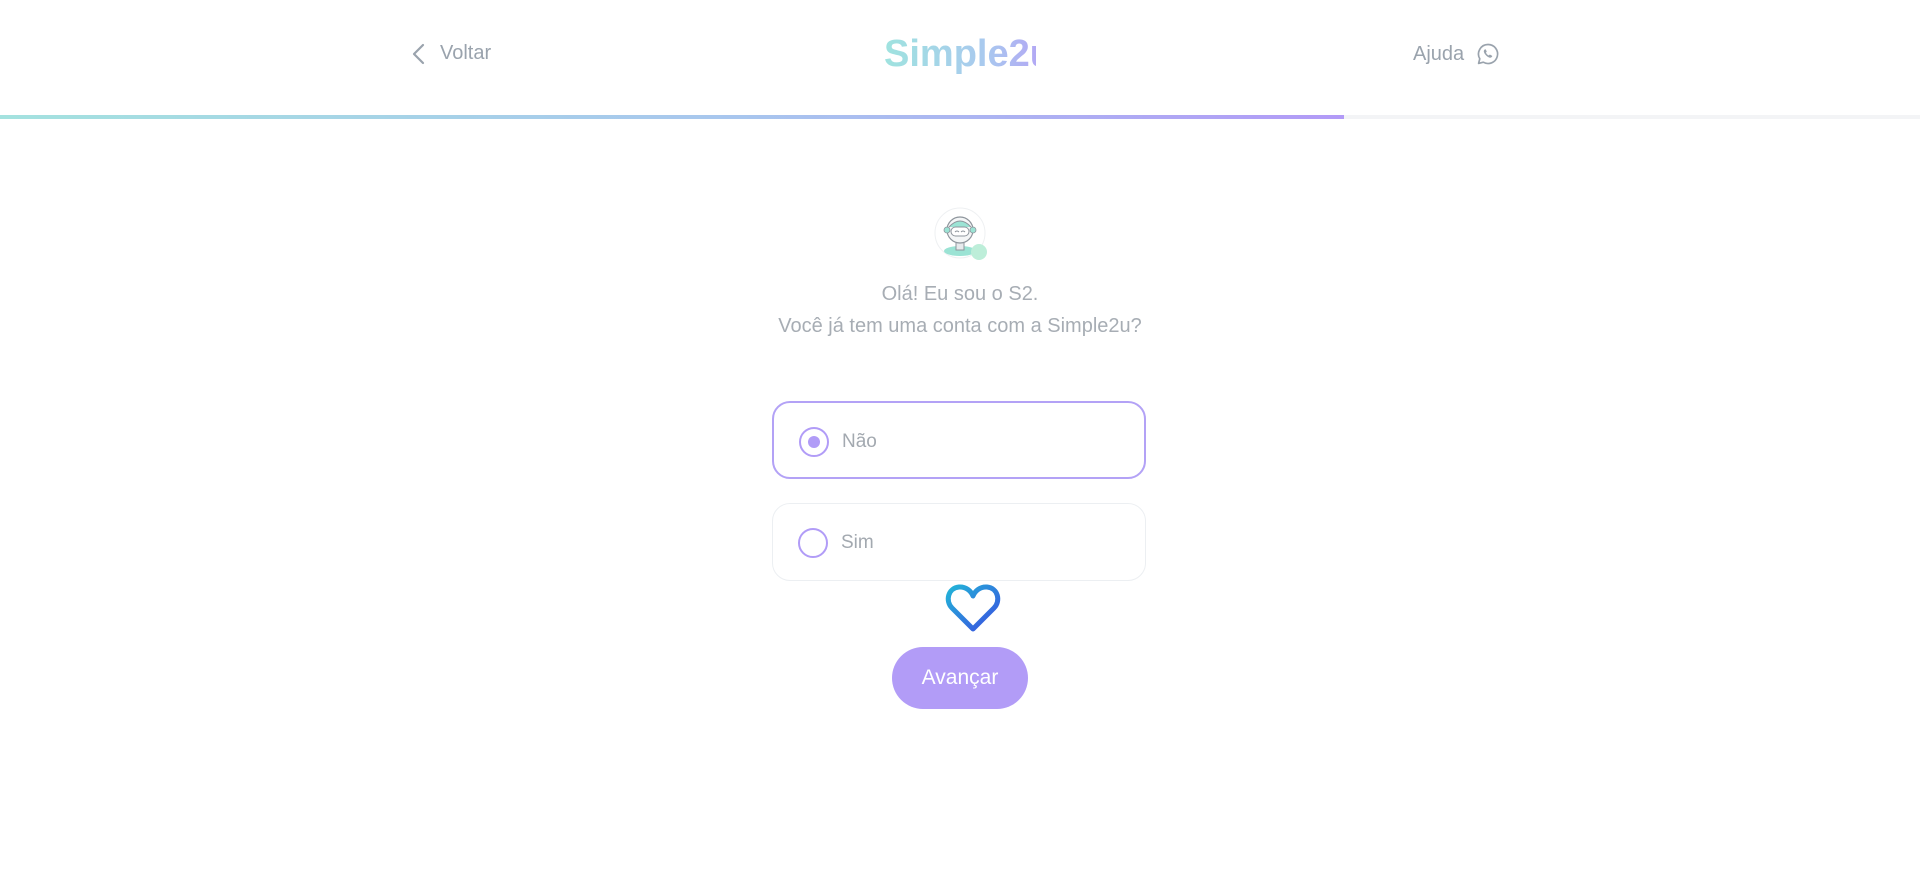  Describe the element at coordinates (1488, 54) in the screenshot. I see `whatsapp-icon` at that location.